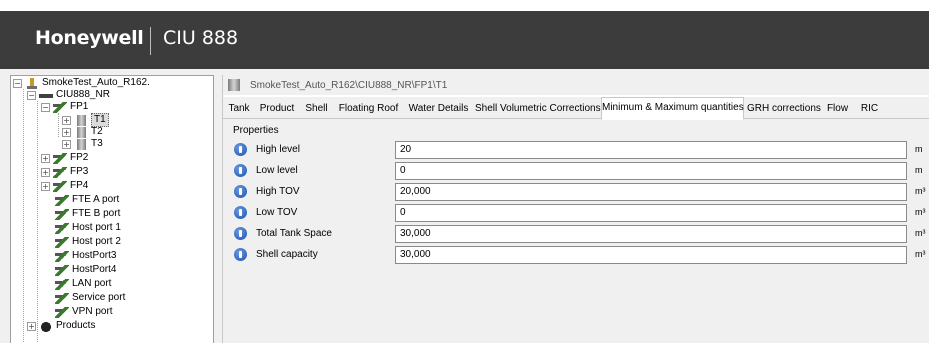  I want to click on tree-item-fp1: − FP1, so click(64, 107).